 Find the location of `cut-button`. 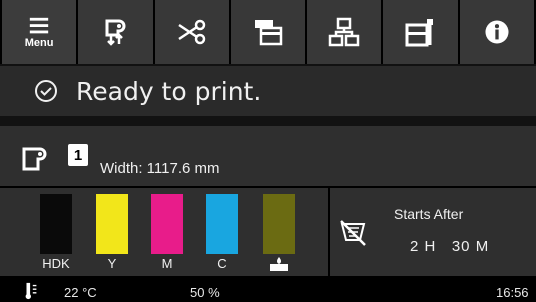

cut-button is located at coordinates (191, 32).